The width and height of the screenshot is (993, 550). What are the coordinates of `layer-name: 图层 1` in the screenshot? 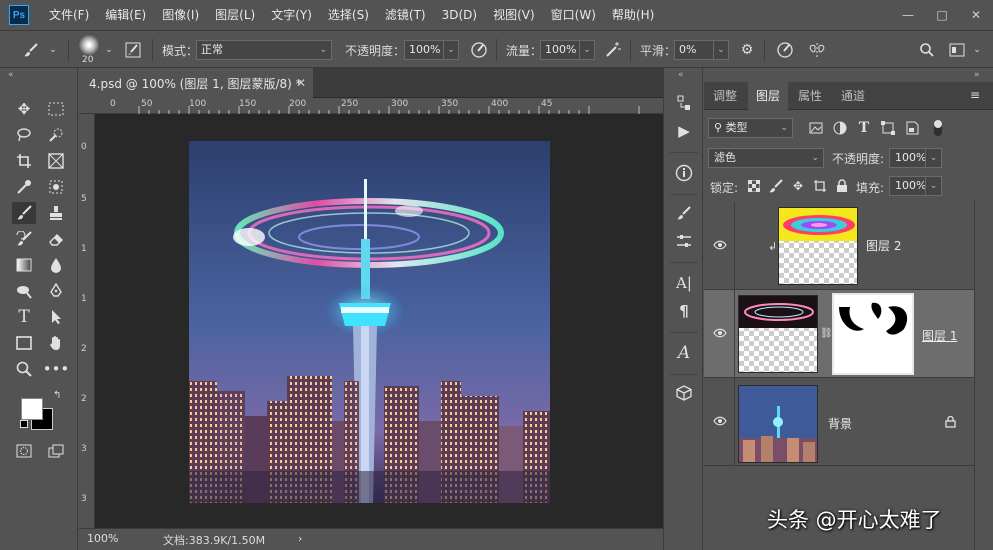 It's located at (939, 335).